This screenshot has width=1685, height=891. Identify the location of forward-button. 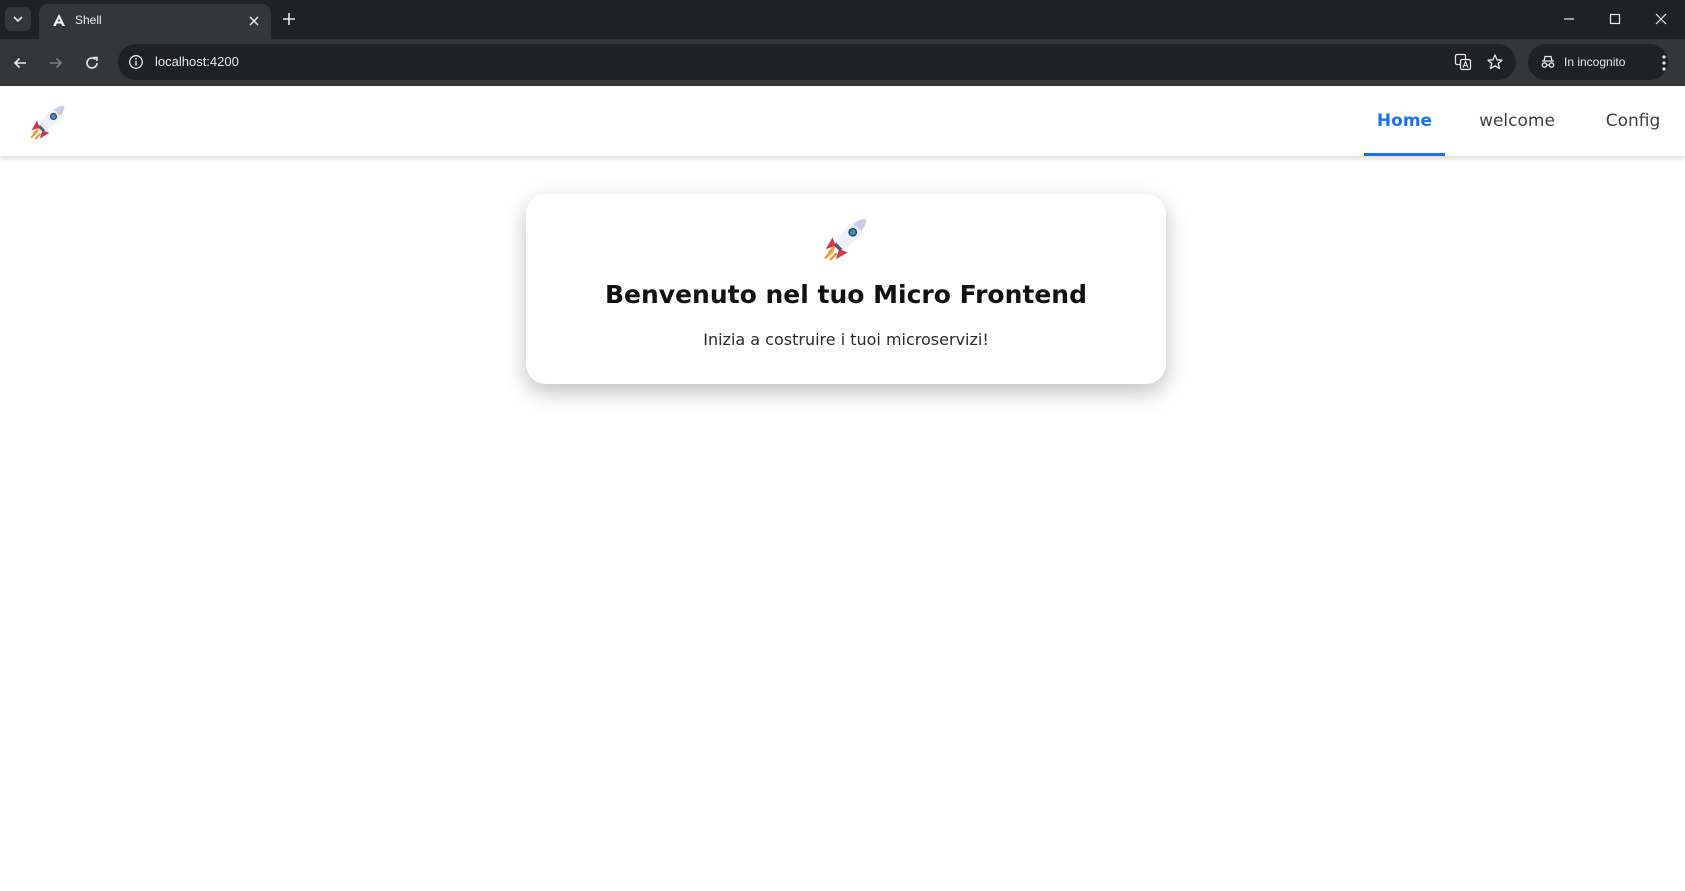
(56, 63).